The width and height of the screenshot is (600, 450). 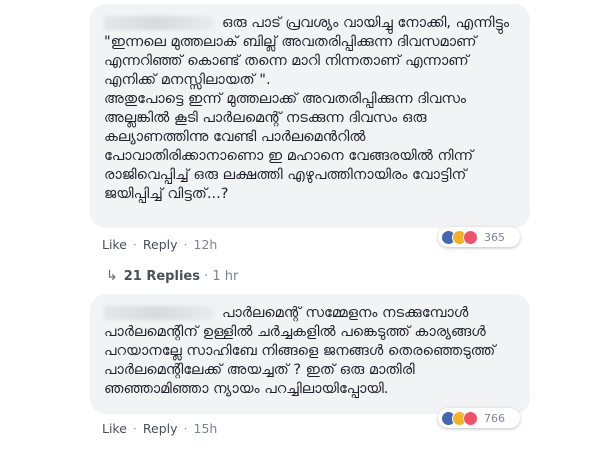 What do you see at coordinates (494, 418) in the screenshot?
I see `reaction-count: 766` at bounding box center [494, 418].